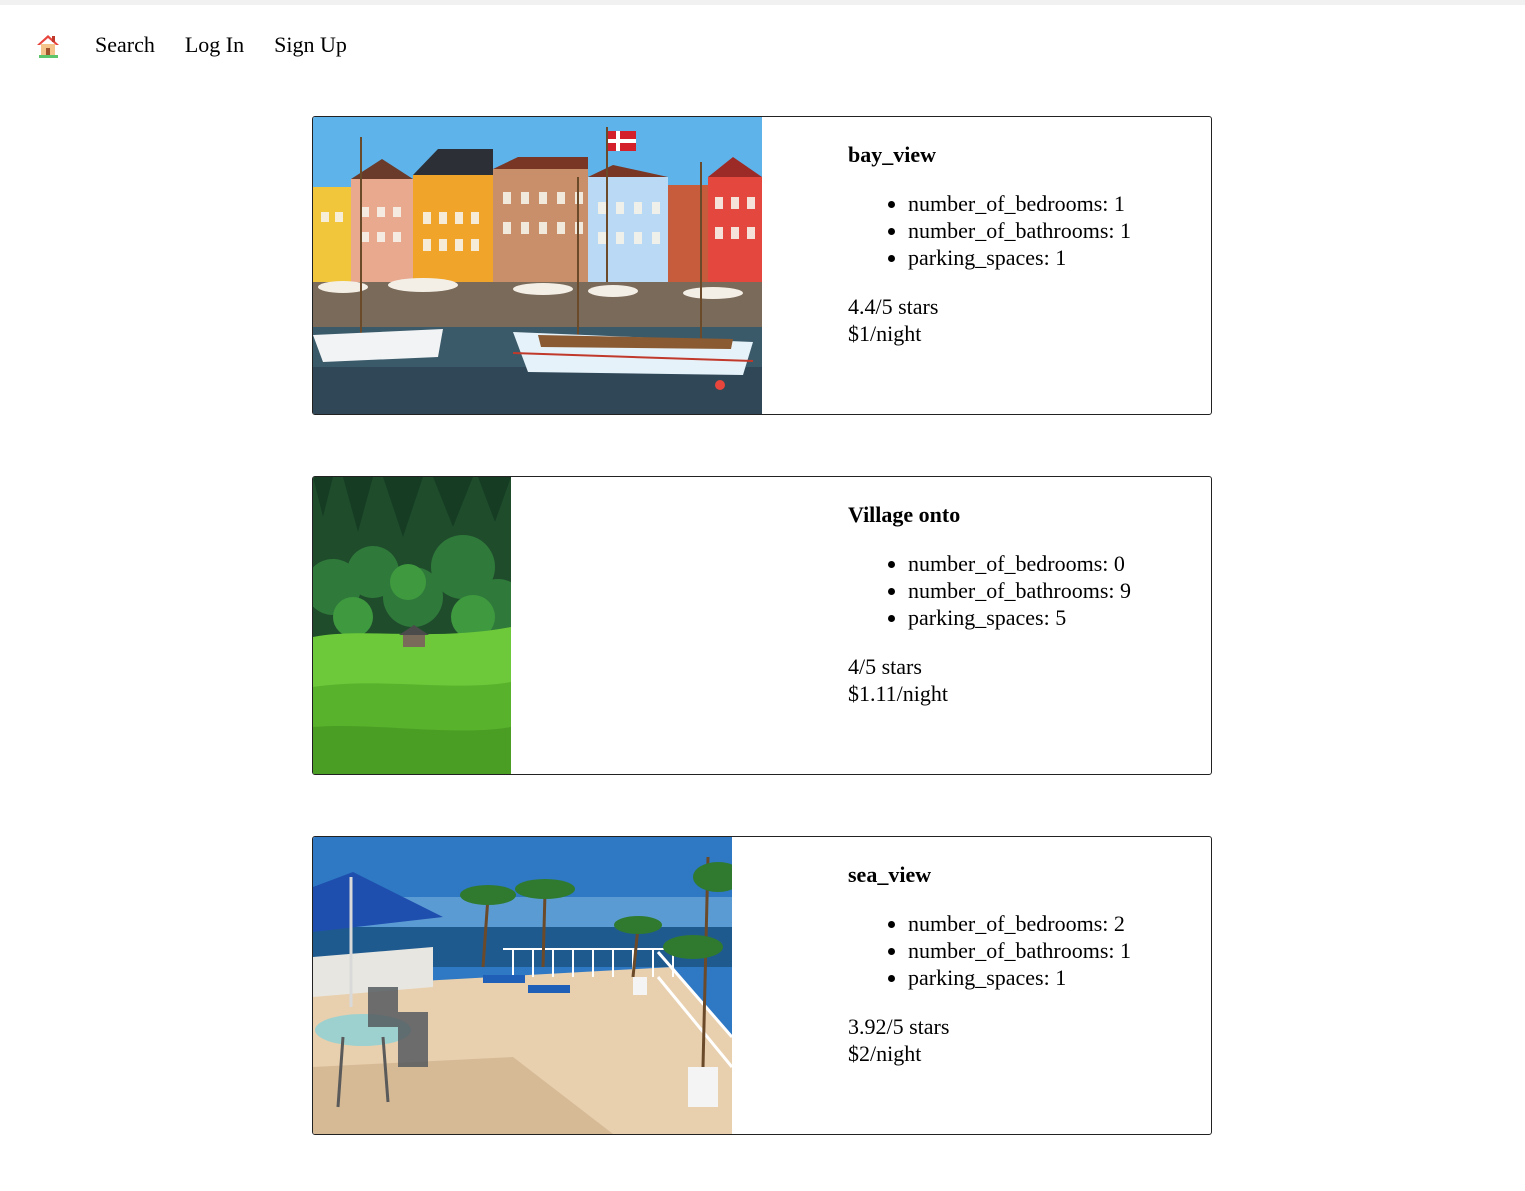 Image resolution: width=1525 pixels, height=1191 pixels. Describe the element at coordinates (989, 514) in the screenshot. I see `listing-title: Village onto` at that location.